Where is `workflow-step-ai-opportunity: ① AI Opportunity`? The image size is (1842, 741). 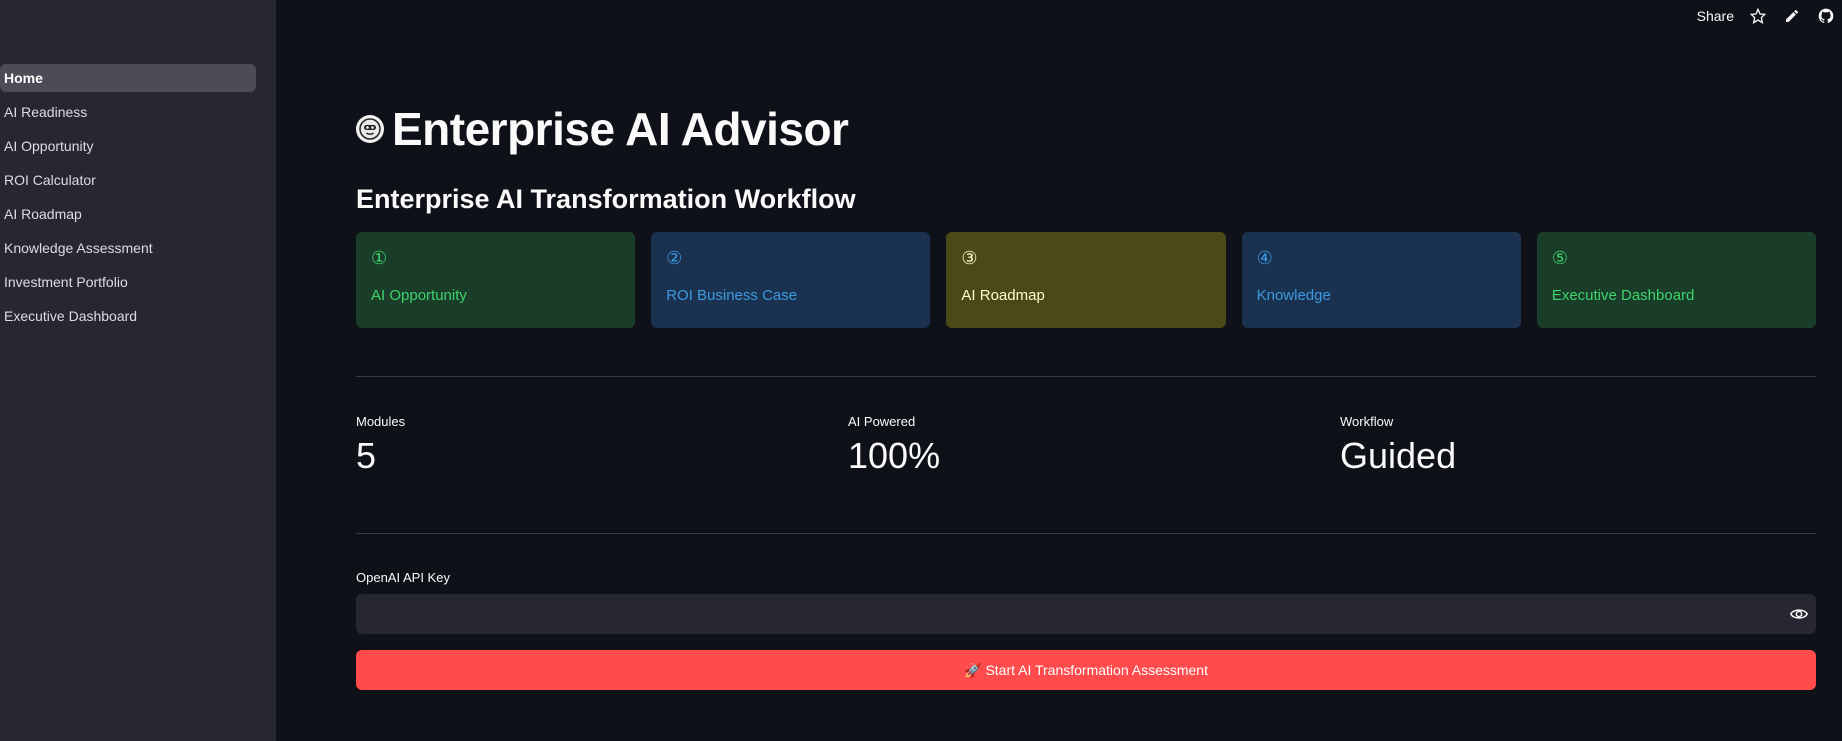 workflow-step-ai-opportunity: ① AI Opportunity is located at coordinates (496, 280).